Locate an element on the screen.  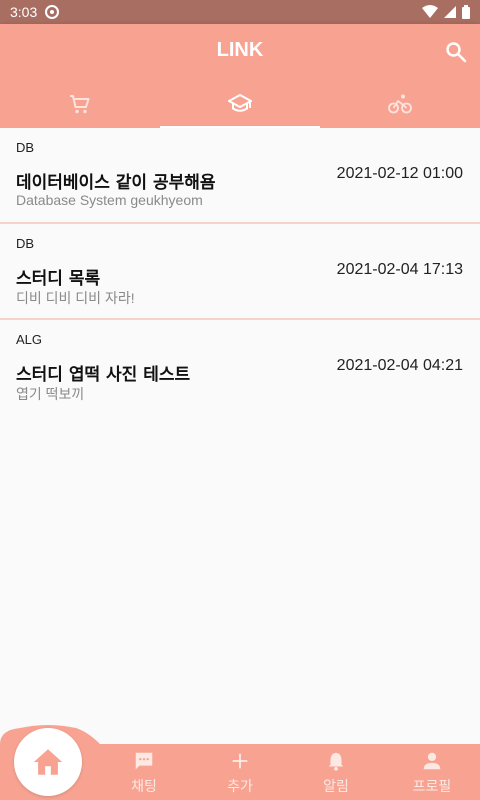
post-title: 데이터베이스 같이 공부해욤 is located at coordinates (116, 183).